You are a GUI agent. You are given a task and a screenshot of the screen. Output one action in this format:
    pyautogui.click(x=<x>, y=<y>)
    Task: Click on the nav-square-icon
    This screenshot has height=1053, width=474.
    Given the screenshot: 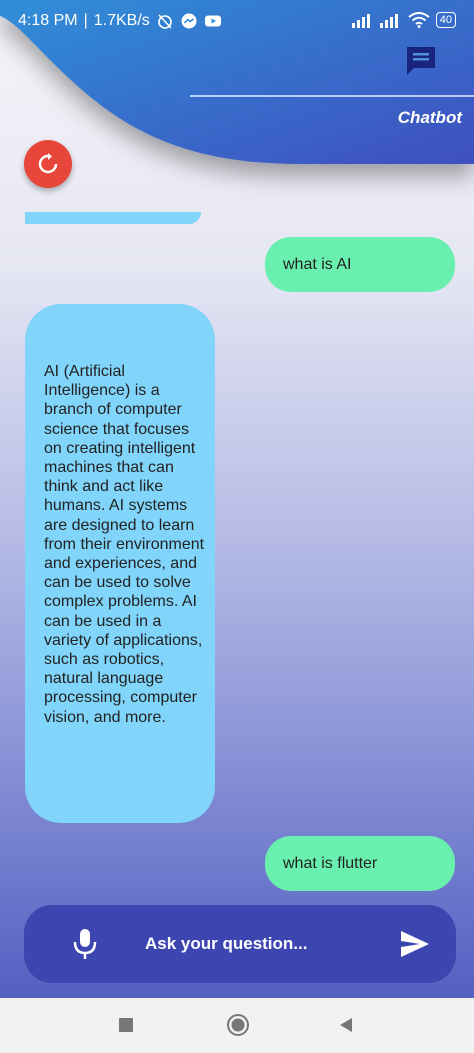 What is the action you would take?
    pyautogui.click(x=126, y=1025)
    